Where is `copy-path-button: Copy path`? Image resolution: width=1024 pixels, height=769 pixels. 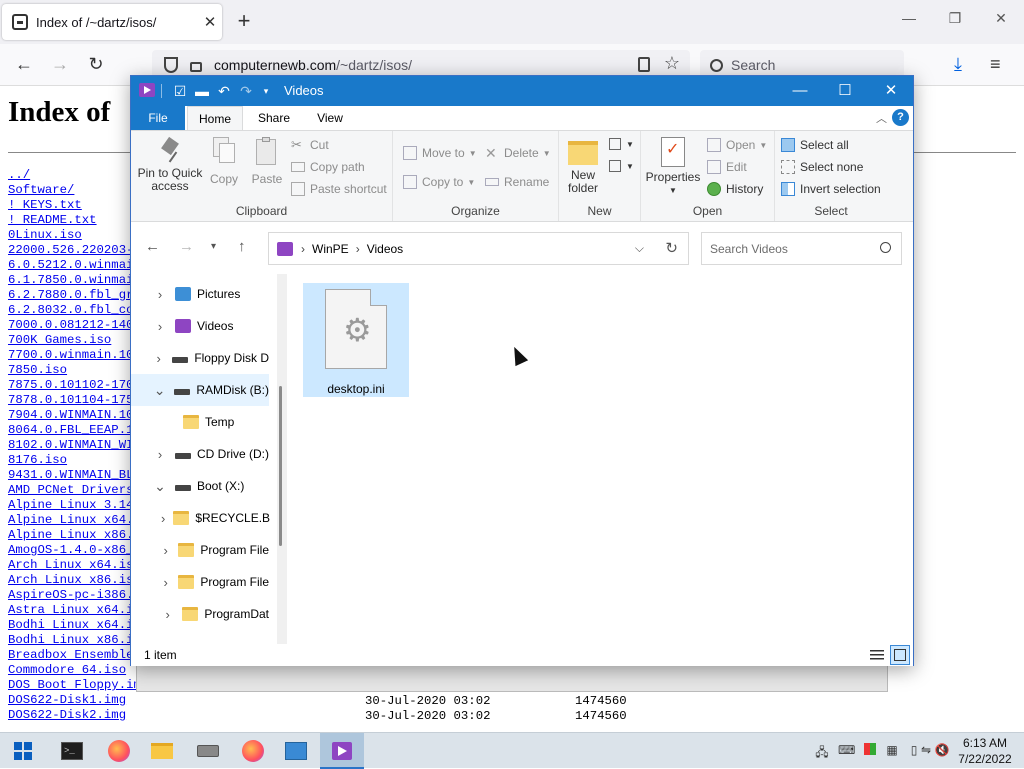 copy-path-button: Copy path is located at coordinates (328, 167).